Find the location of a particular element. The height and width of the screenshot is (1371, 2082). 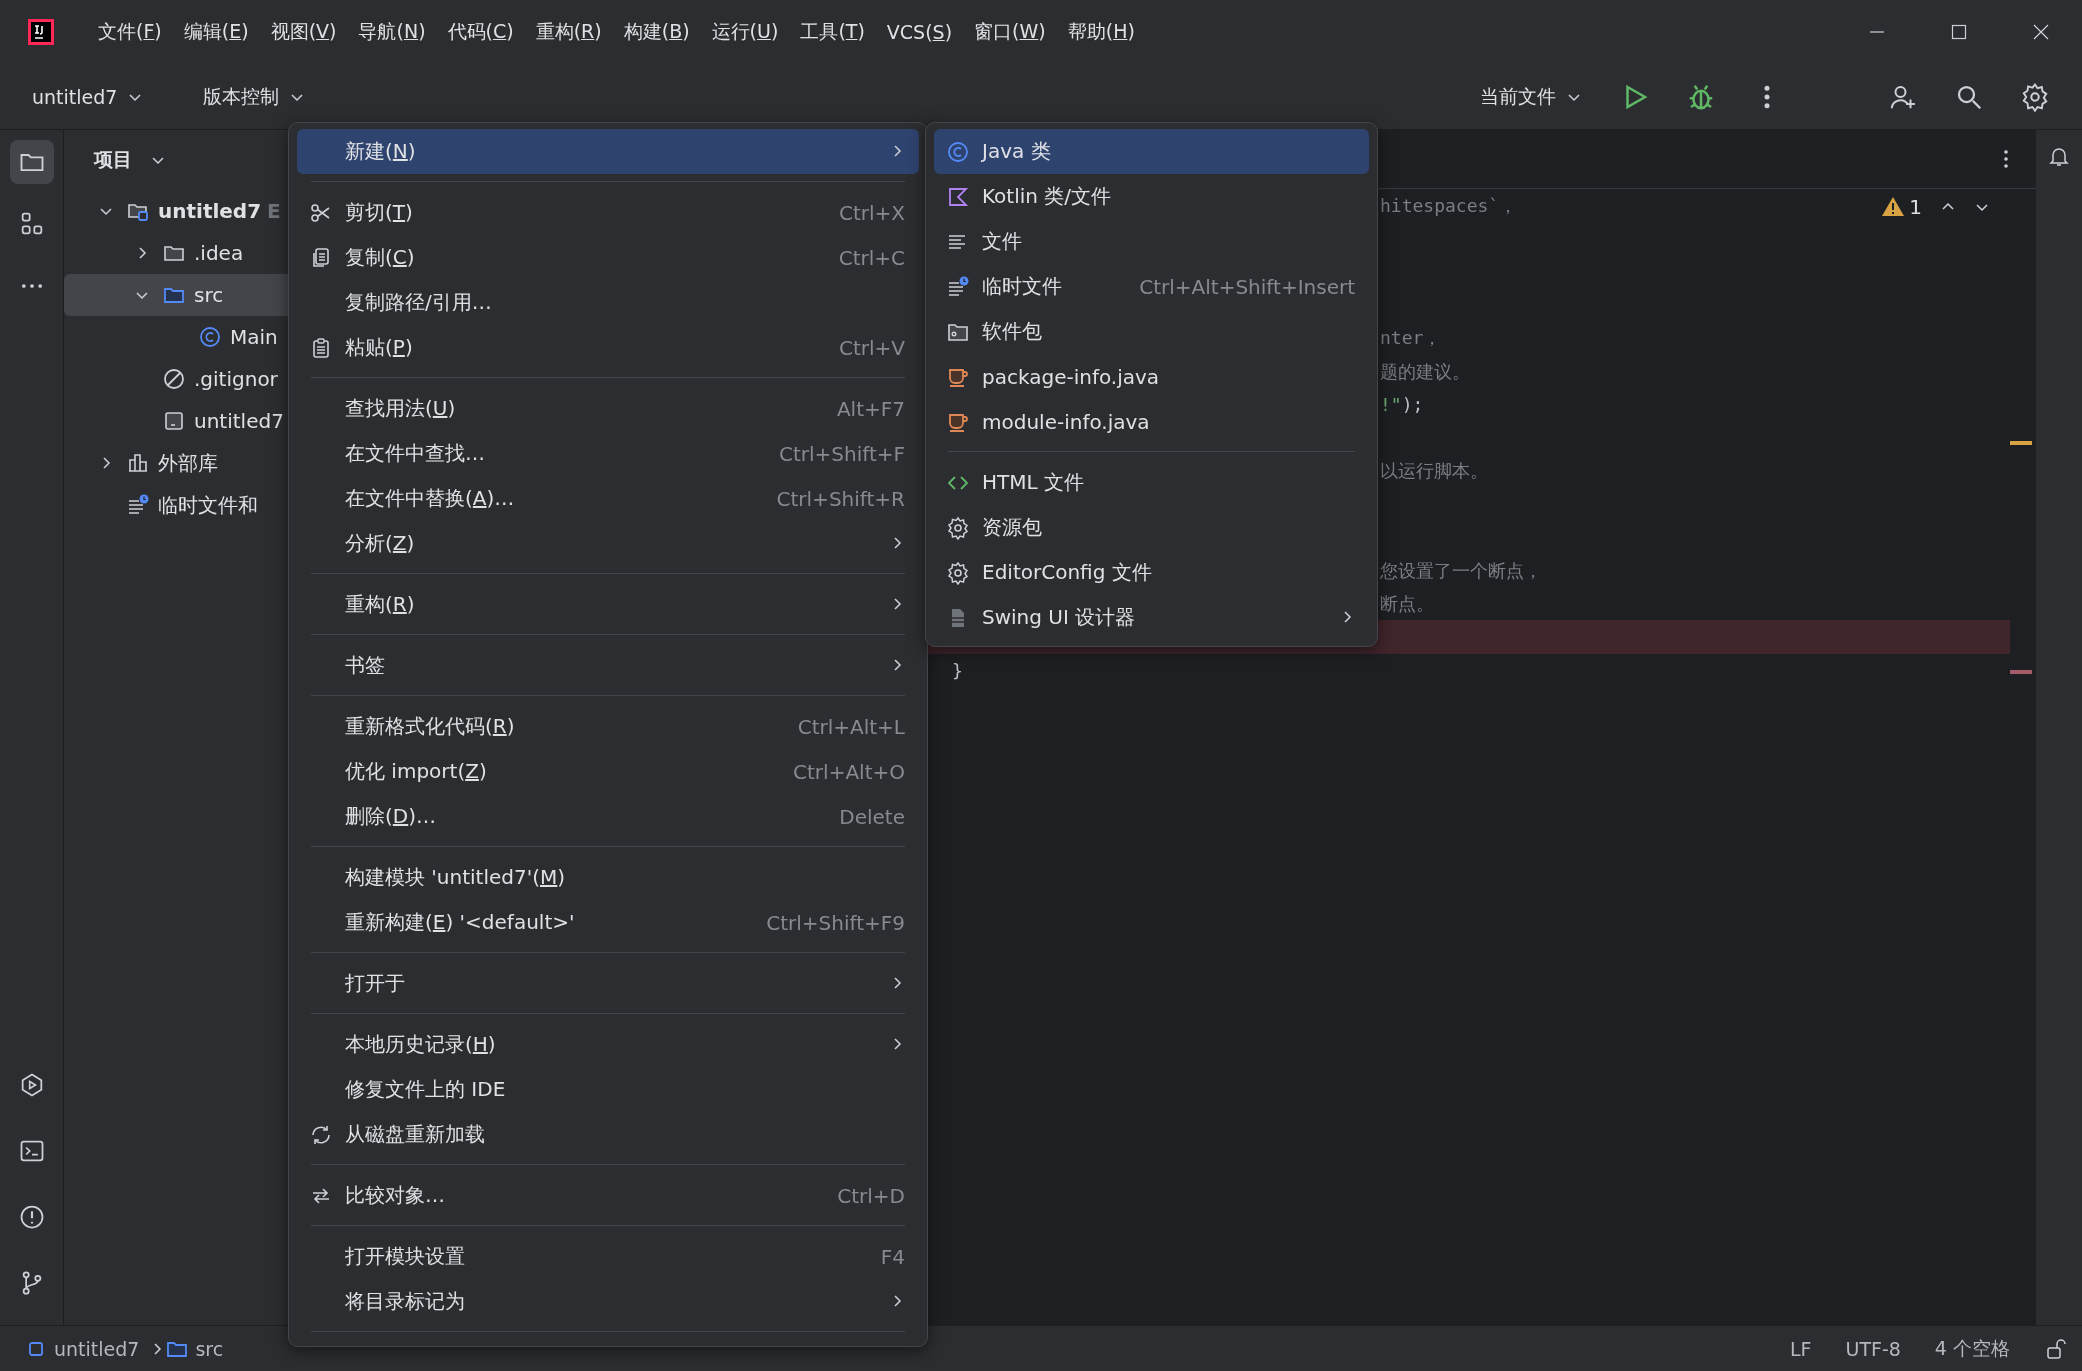

code-line: !"); is located at coordinates (1402, 405).